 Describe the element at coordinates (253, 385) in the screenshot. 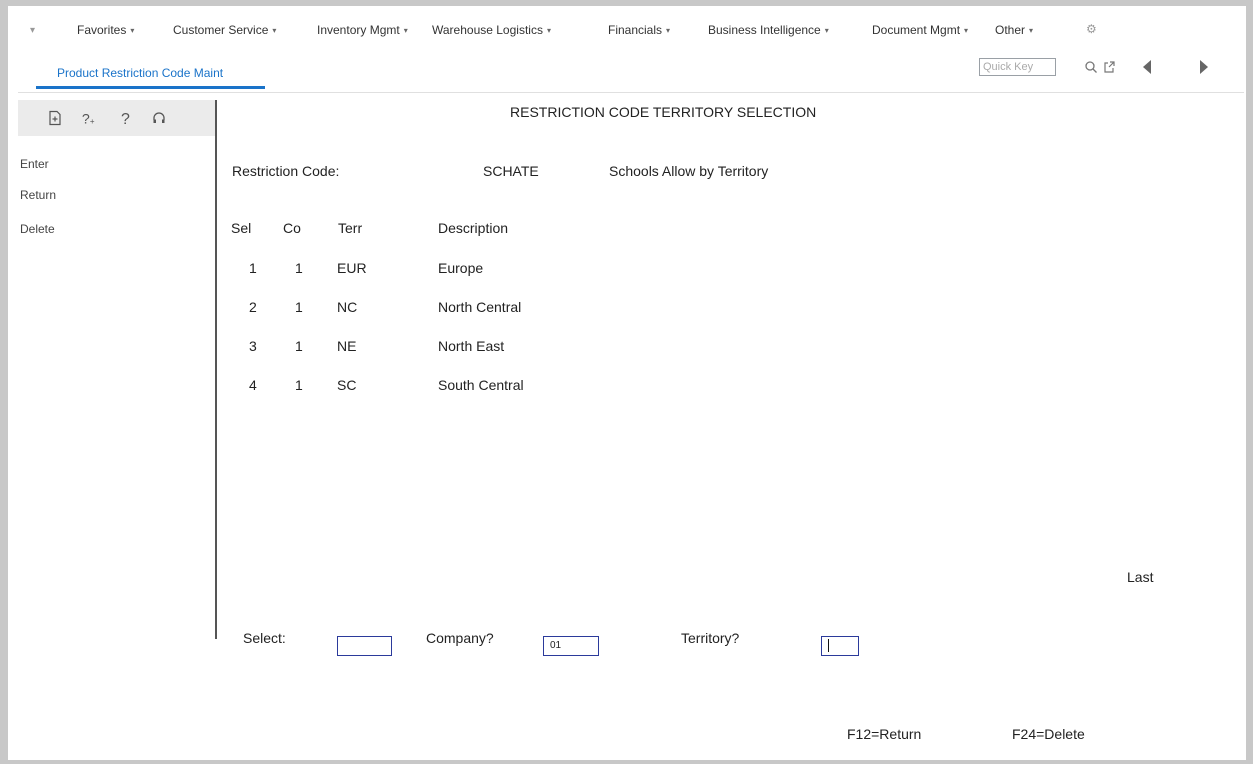

I see `row-sel: 4` at that location.